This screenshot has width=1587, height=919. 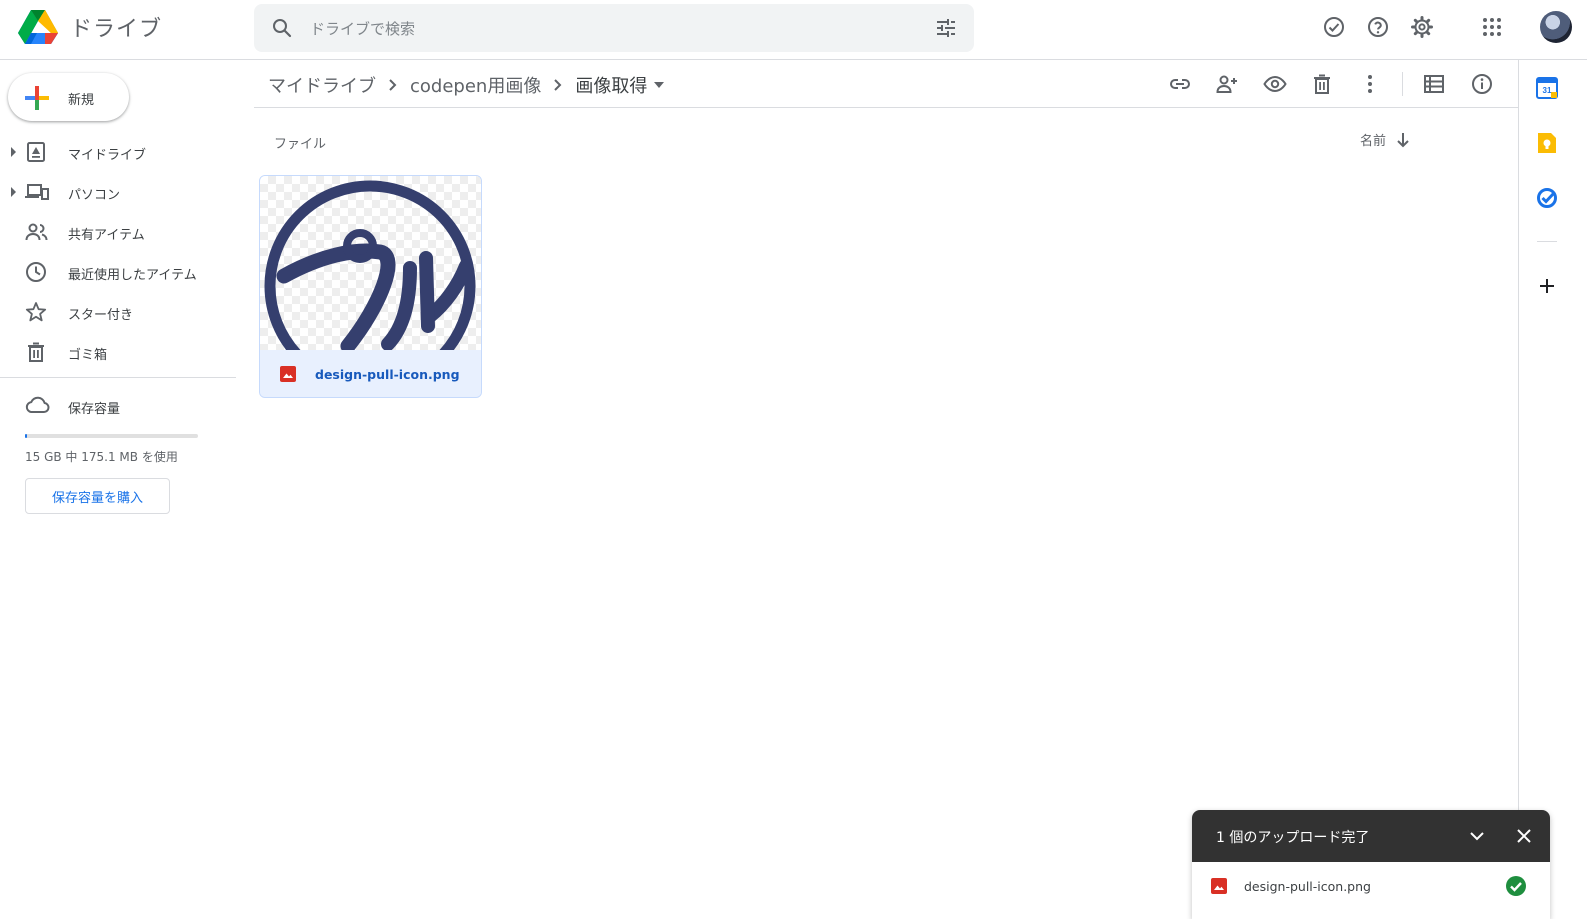 I want to click on sidebar-item-label: パソコン, so click(x=94, y=195).